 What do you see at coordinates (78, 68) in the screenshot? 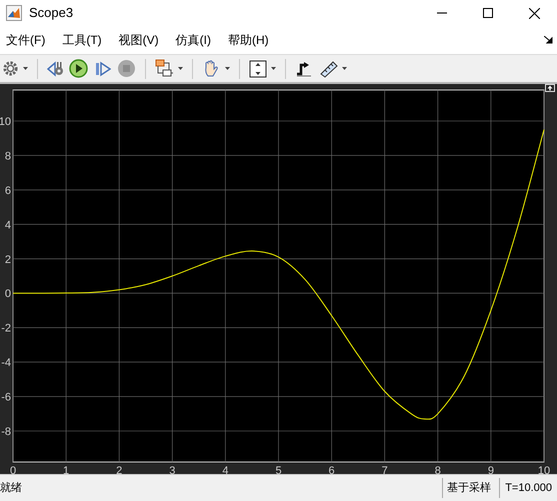
I see `run-icon` at bounding box center [78, 68].